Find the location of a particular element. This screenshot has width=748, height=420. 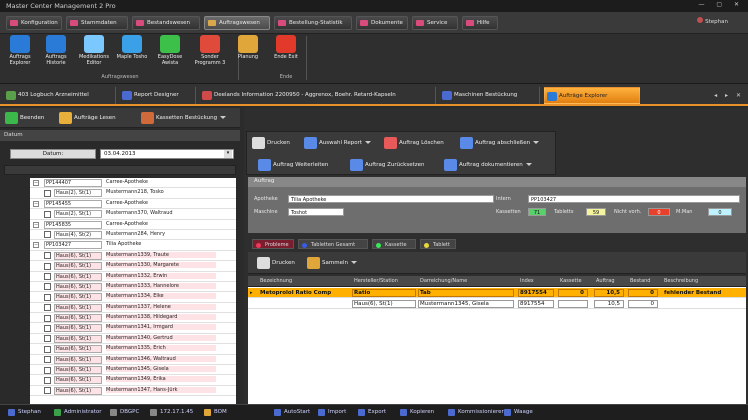

auswahl-report-button: Auswahl Report is located at coordinates (338, 143).